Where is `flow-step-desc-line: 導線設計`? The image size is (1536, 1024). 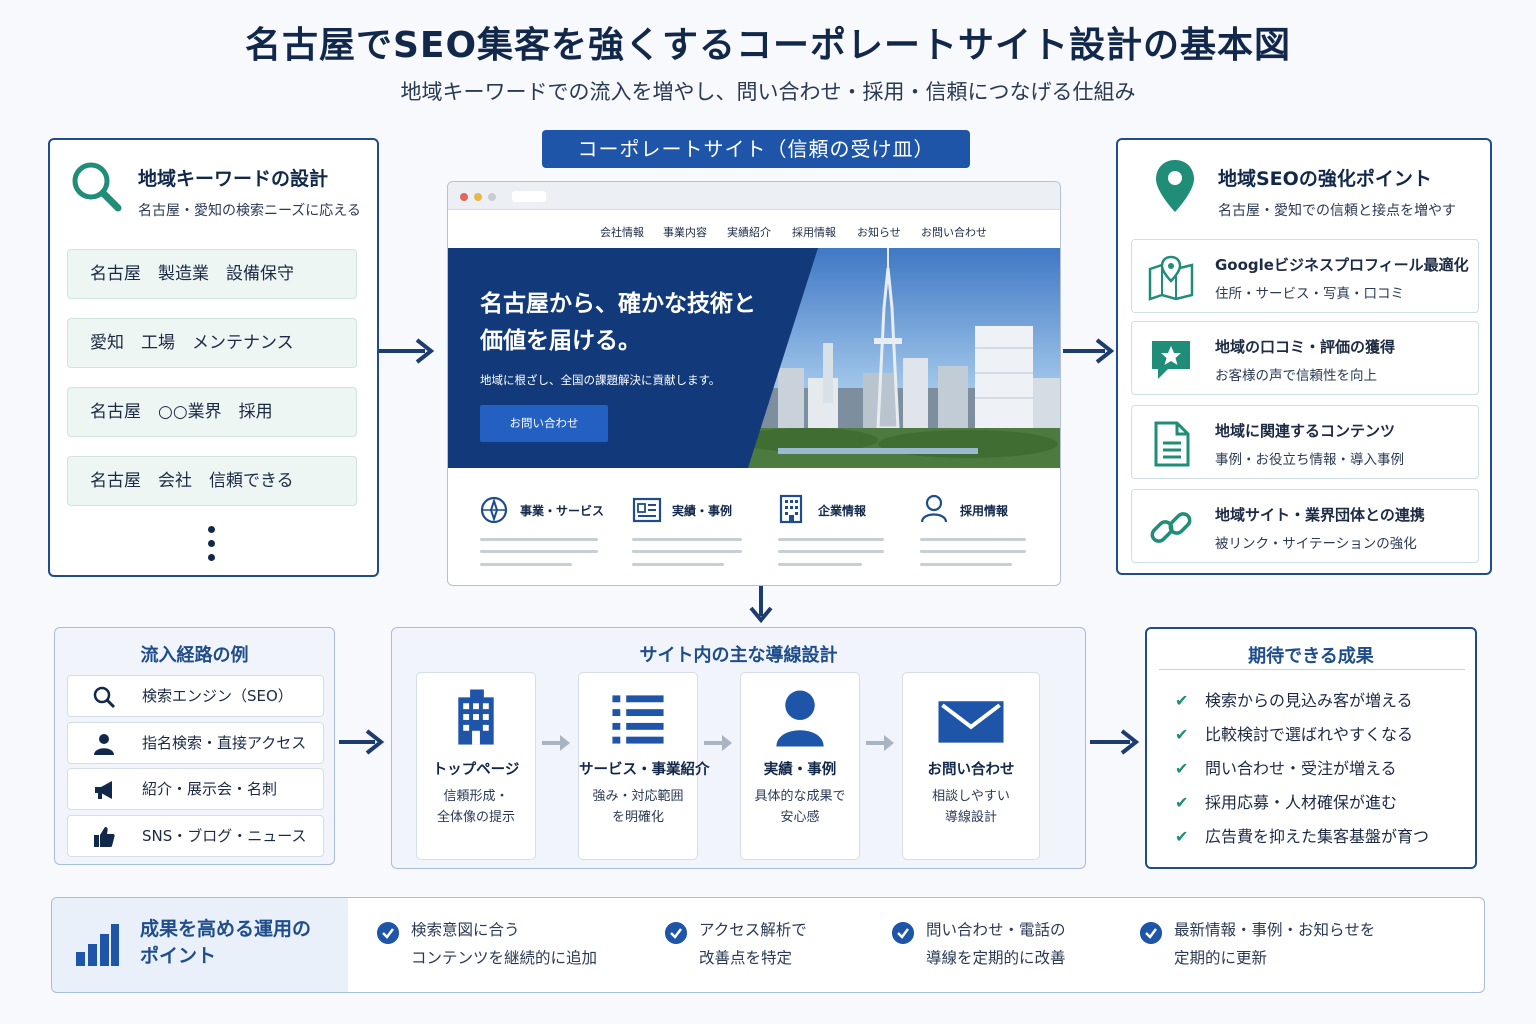 flow-step-desc-line: 導線設計 is located at coordinates (970, 817).